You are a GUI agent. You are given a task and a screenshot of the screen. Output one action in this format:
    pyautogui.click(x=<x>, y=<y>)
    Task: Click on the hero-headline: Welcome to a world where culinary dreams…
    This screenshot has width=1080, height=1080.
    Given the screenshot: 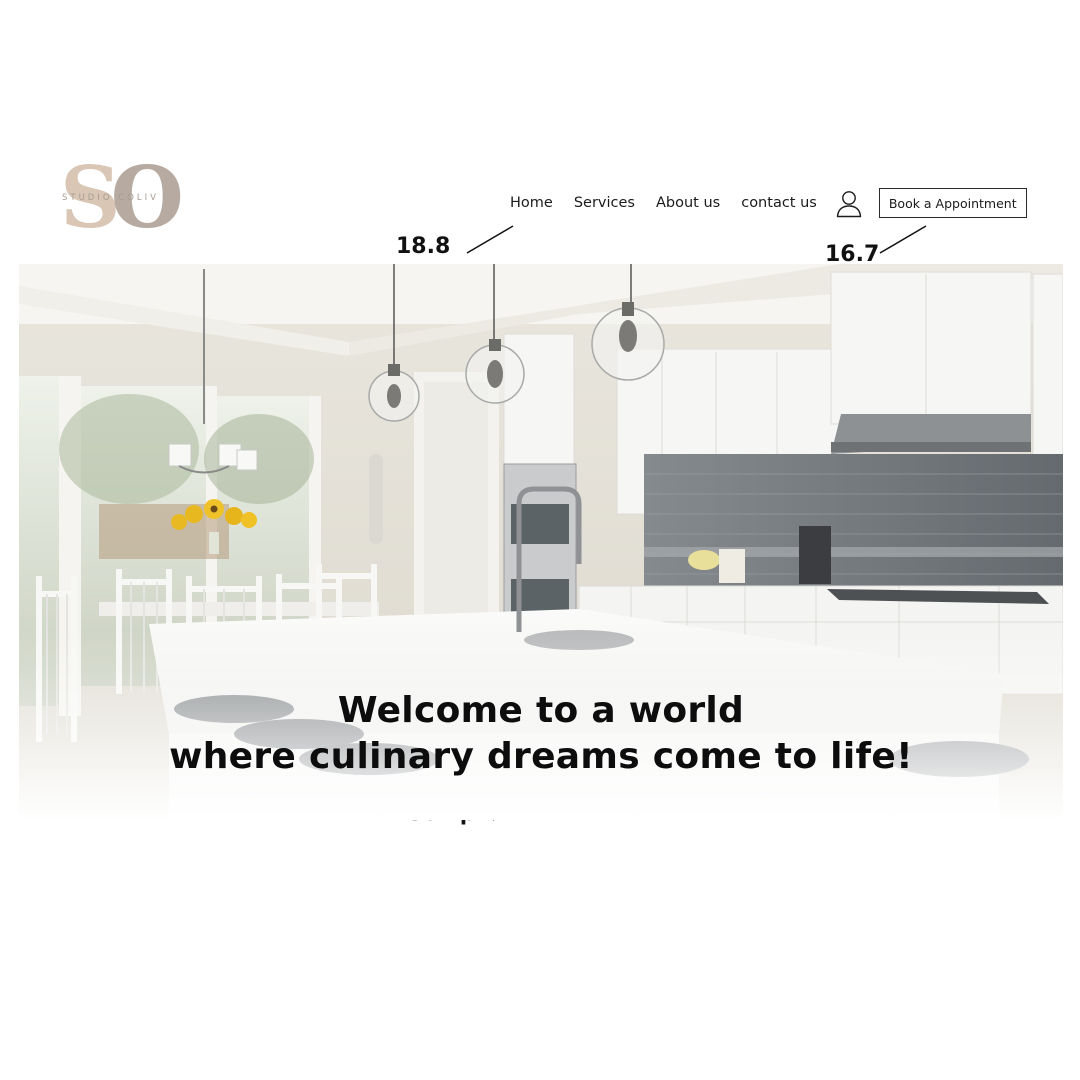 What is the action you would take?
    pyautogui.click(x=541, y=734)
    